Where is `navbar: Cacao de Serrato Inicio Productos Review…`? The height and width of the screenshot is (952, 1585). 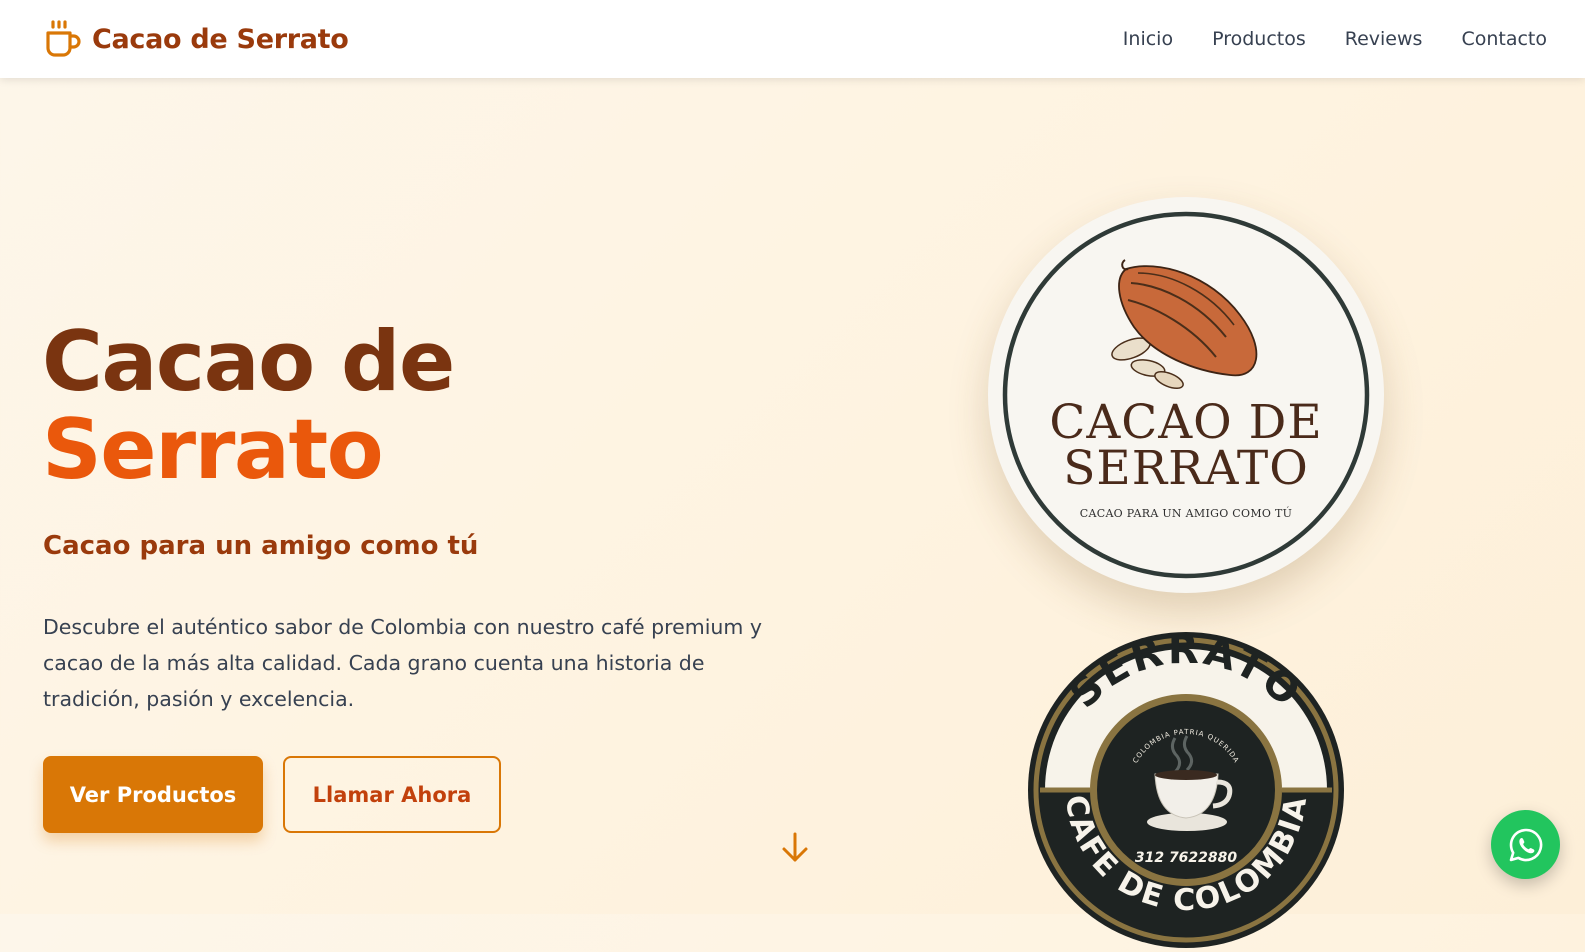 navbar: Cacao de Serrato Inicio Productos Review… is located at coordinates (792, 39).